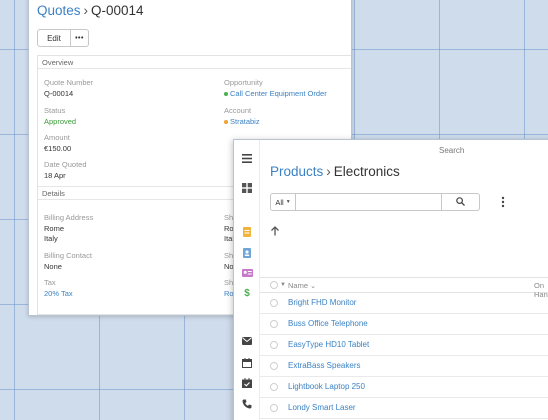 Image resolution: width=548 pixels, height=420 pixels. What do you see at coordinates (247, 363) in the screenshot?
I see `calendar-icon` at bounding box center [247, 363].